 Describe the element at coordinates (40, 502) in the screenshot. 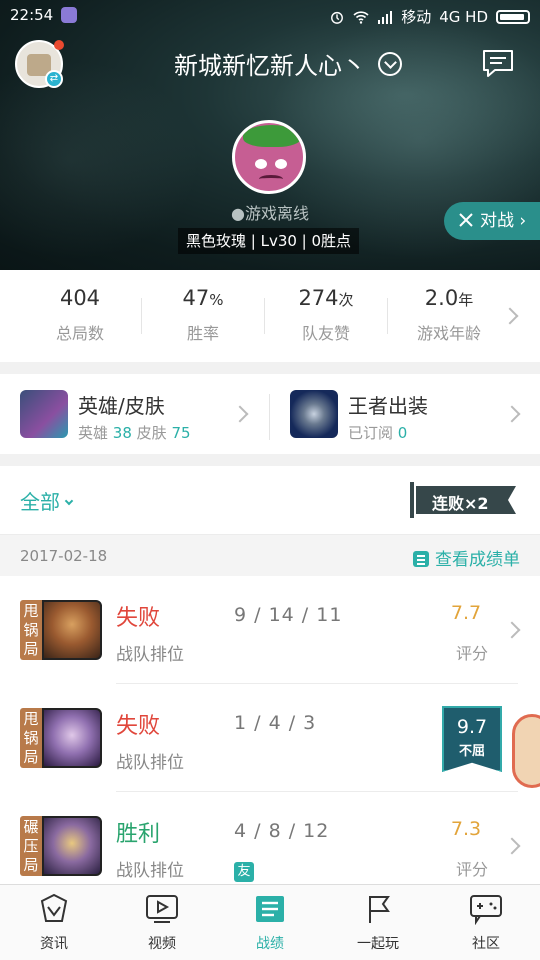

I see `filter-label: 全部` at that location.